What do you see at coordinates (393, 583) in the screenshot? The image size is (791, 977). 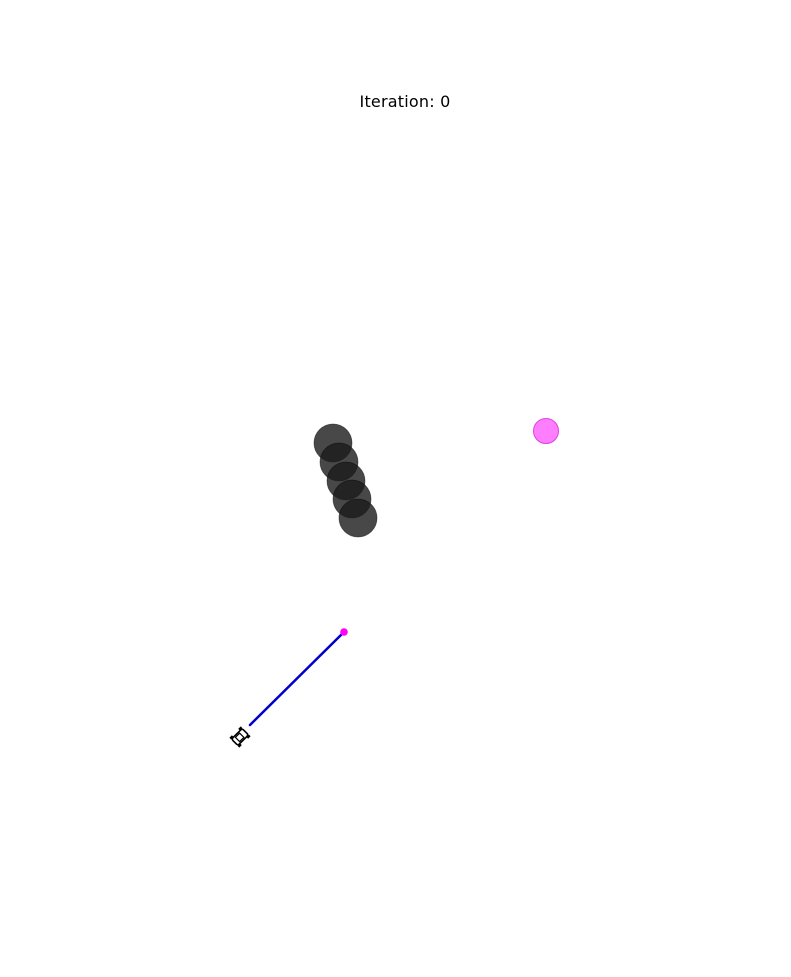 I see `scene-svg` at bounding box center [393, 583].